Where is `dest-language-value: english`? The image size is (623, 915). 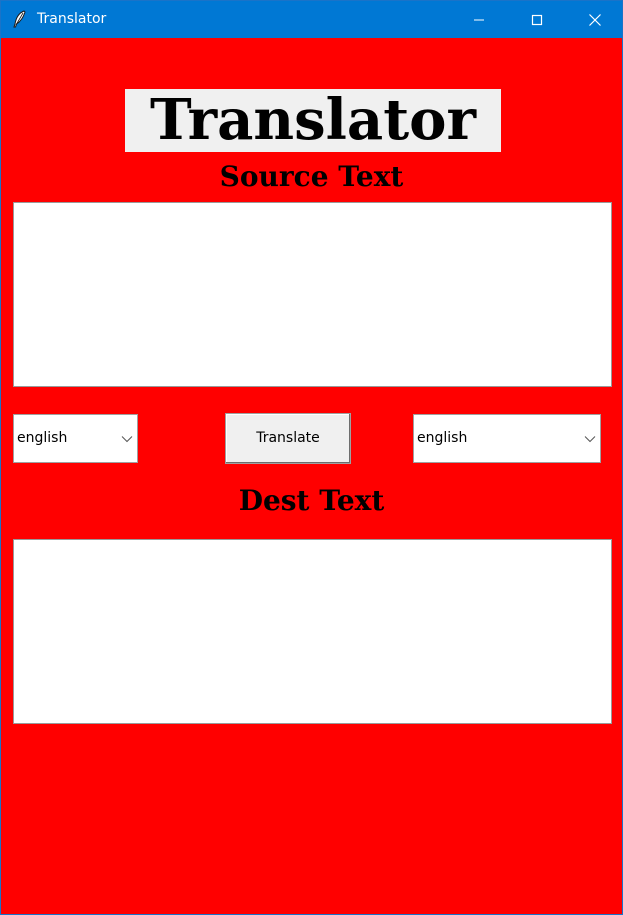 dest-language-value: english is located at coordinates (442, 438).